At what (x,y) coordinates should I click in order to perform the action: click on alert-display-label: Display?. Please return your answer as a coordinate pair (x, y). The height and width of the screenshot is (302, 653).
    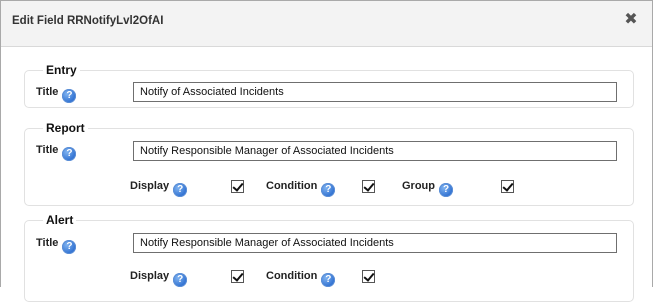
    Looking at the image, I should click on (159, 278).